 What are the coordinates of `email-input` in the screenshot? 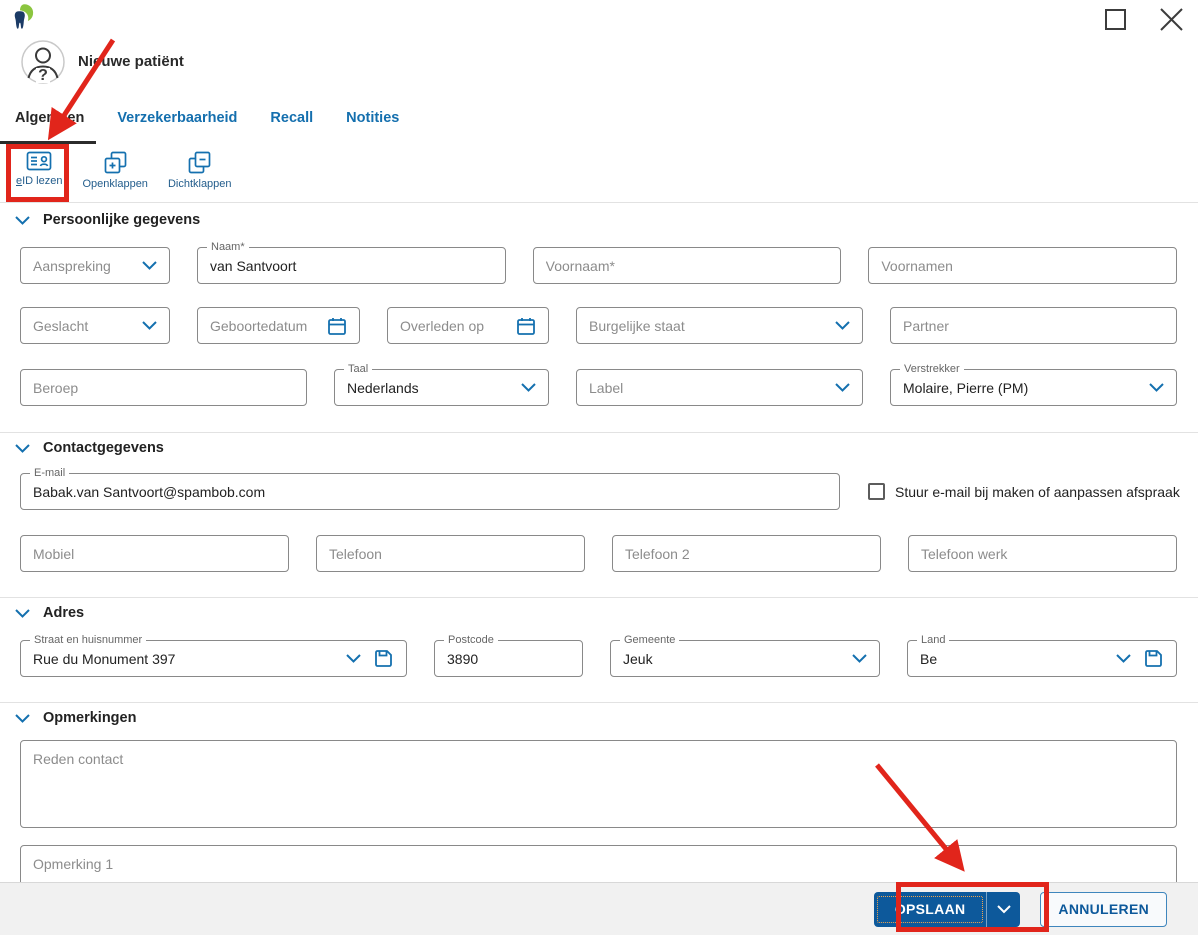 It's located at (430, 491).